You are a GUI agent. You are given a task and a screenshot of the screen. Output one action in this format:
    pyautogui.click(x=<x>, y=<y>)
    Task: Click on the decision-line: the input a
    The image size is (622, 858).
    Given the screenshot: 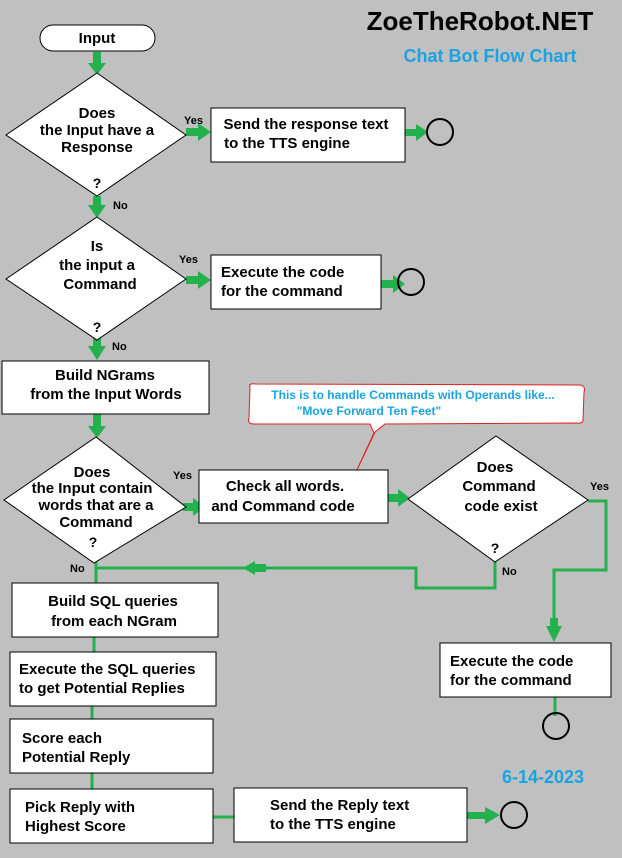 What is the action you would take?
    pyautogui.click(x=97, y=265)
    